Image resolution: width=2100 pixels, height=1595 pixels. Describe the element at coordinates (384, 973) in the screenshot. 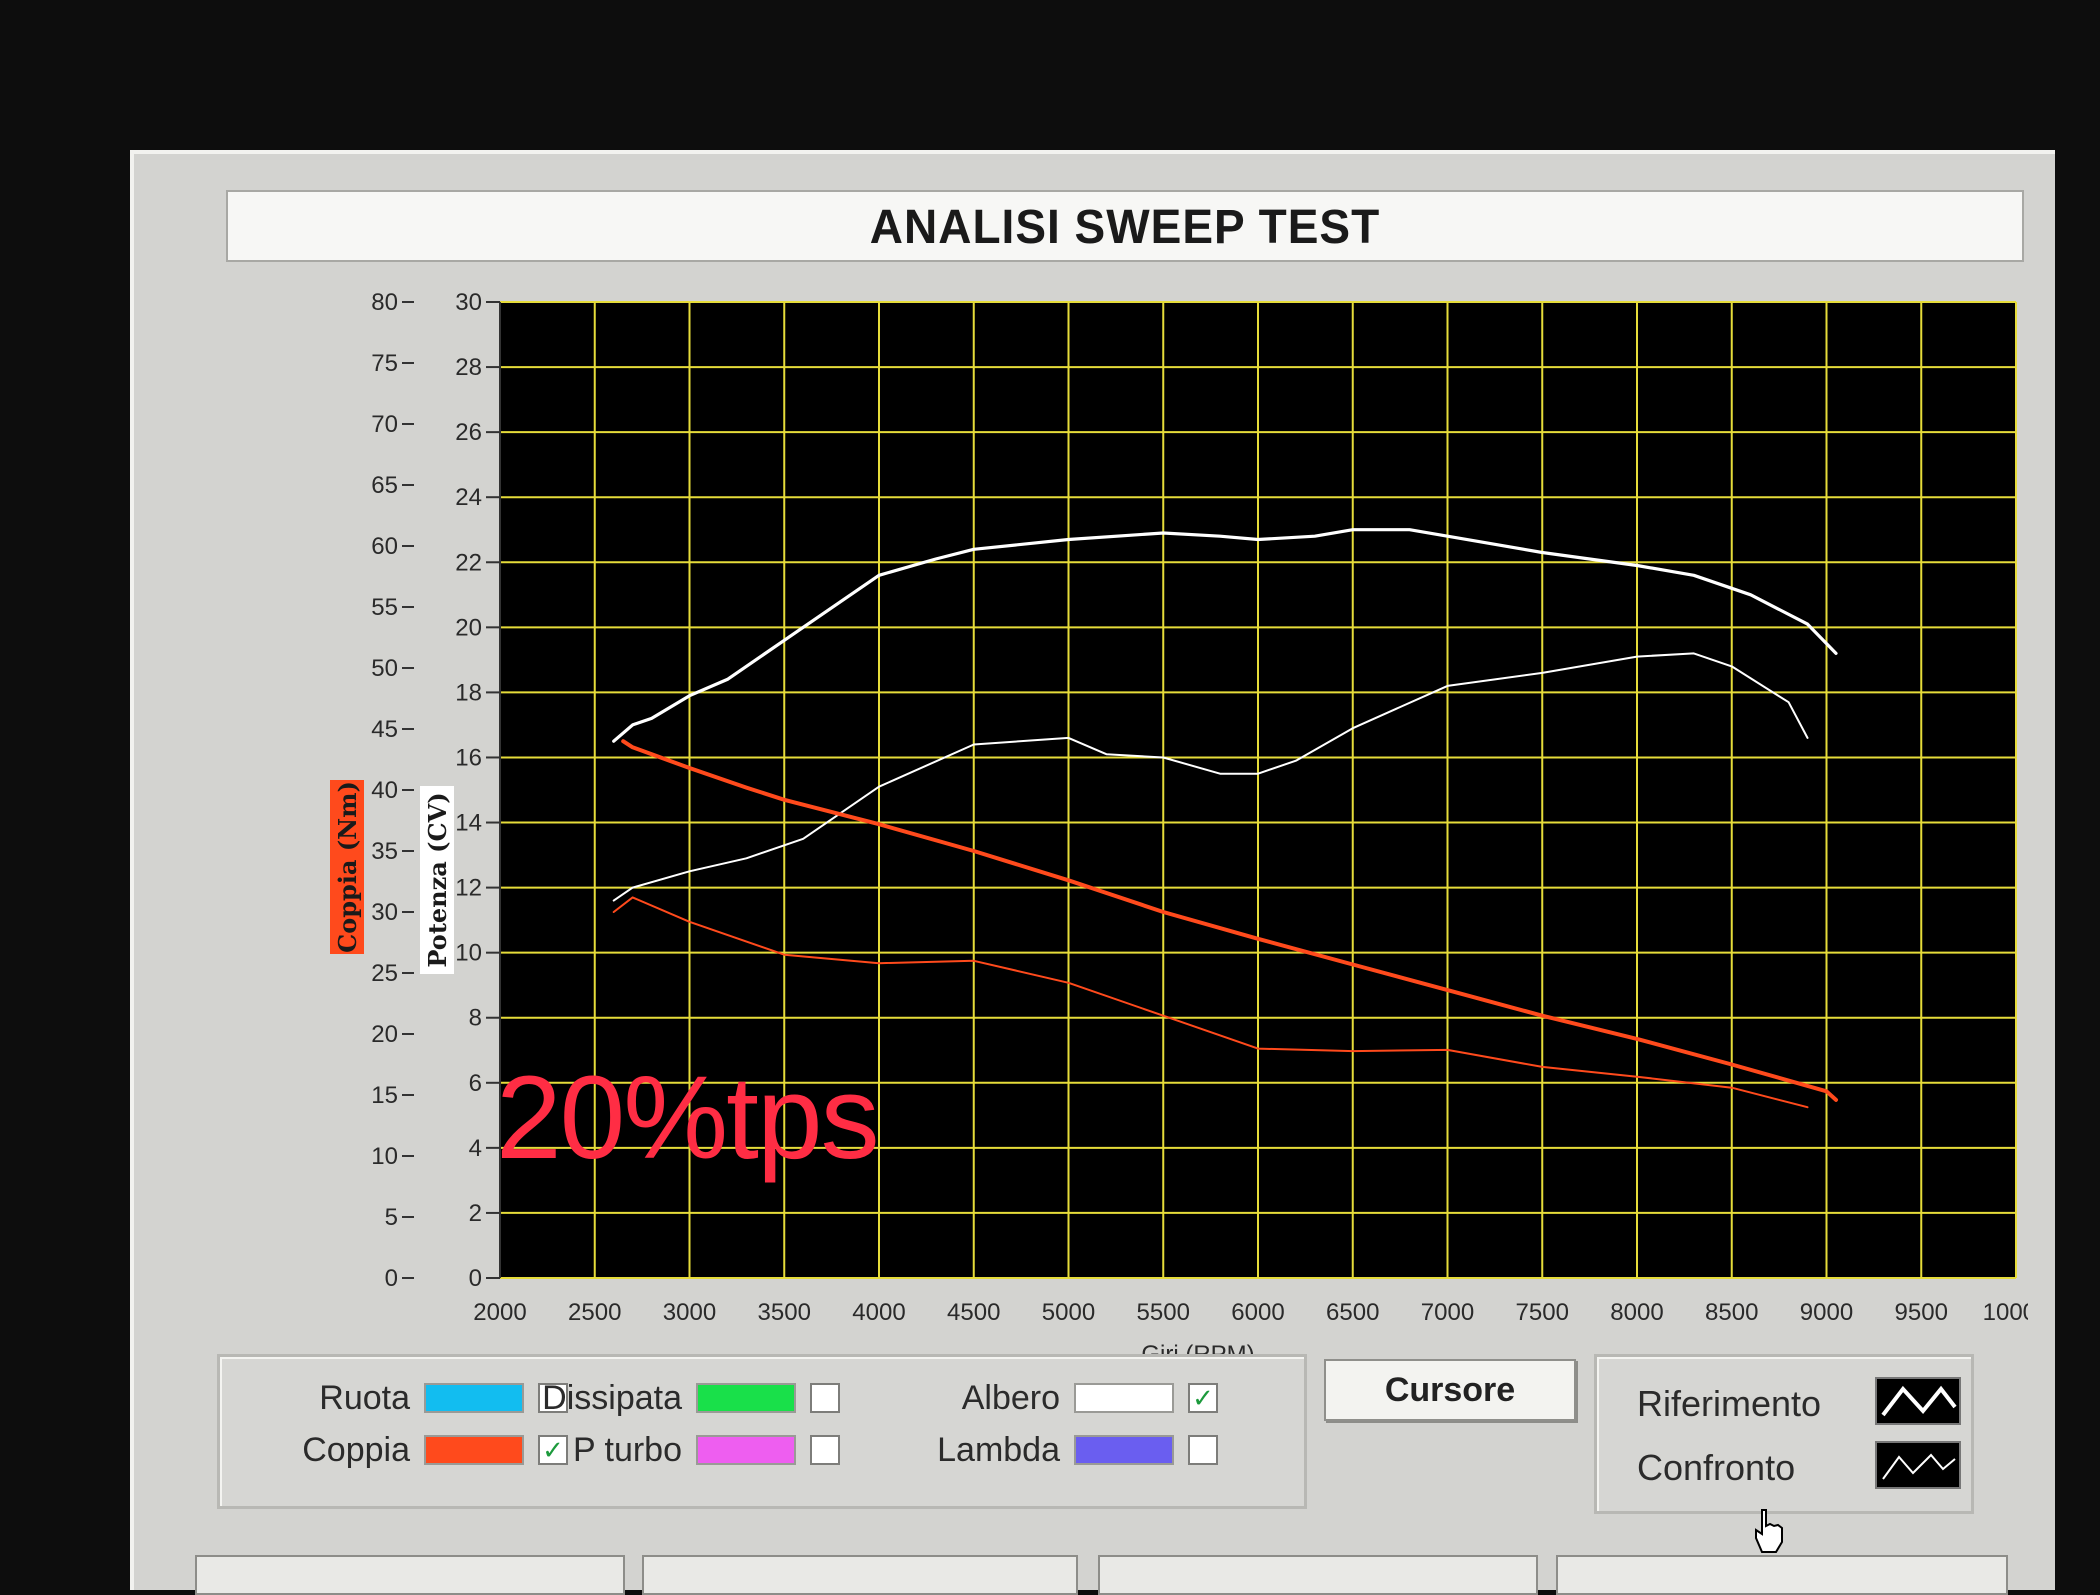

I see `y-left-tick-label: 25` at that location.